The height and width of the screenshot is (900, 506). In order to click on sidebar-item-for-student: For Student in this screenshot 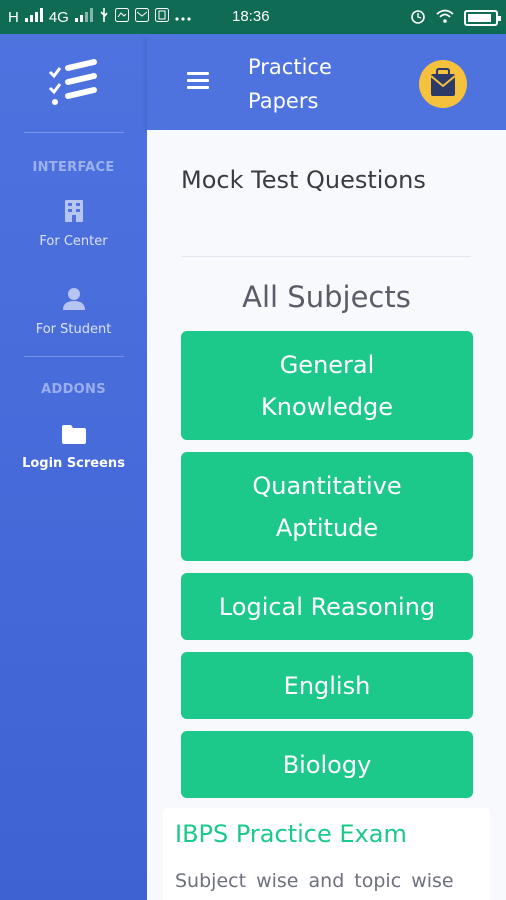, I will do `click(73, 312)`.